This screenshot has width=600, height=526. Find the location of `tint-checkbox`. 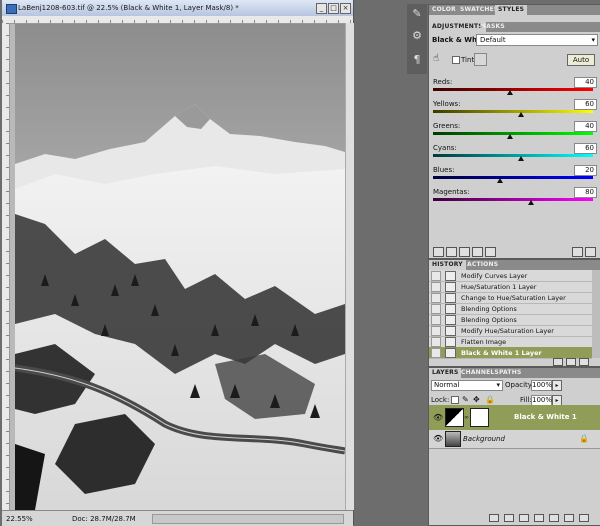

tint-checkbox is located at coordinates (456, 60).